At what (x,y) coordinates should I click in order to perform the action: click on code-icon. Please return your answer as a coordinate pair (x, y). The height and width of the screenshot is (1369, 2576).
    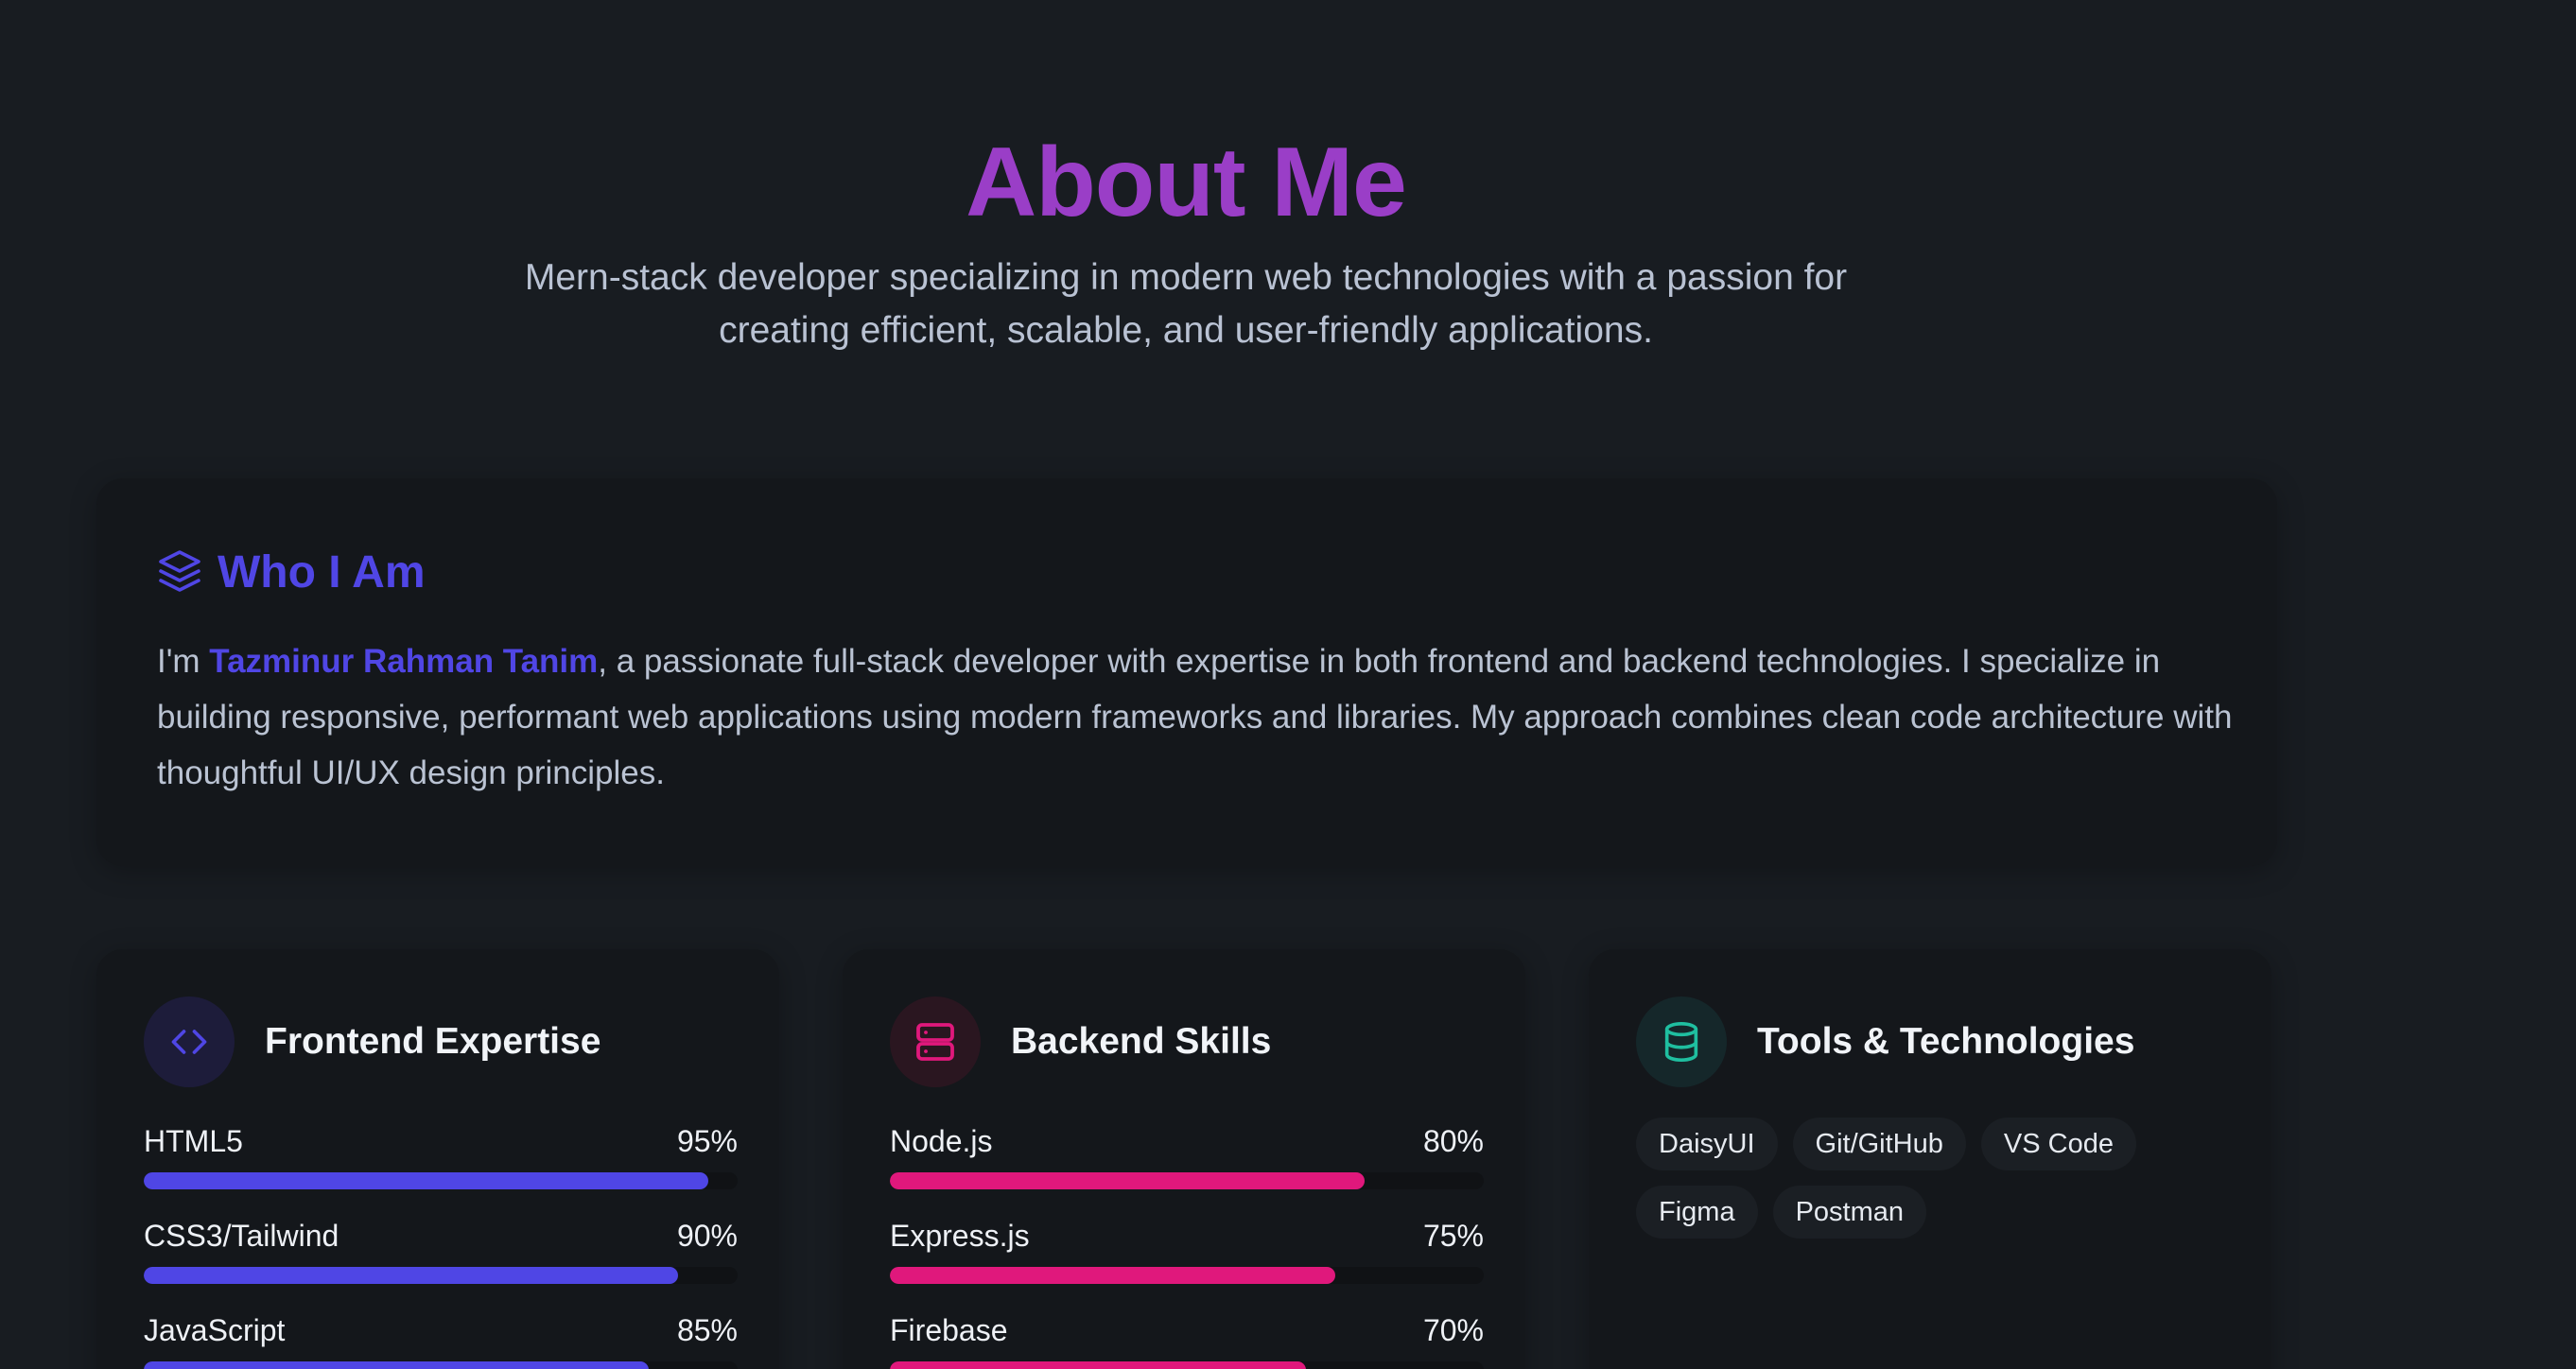
    Looking at the image, I should click on (189, 1041).